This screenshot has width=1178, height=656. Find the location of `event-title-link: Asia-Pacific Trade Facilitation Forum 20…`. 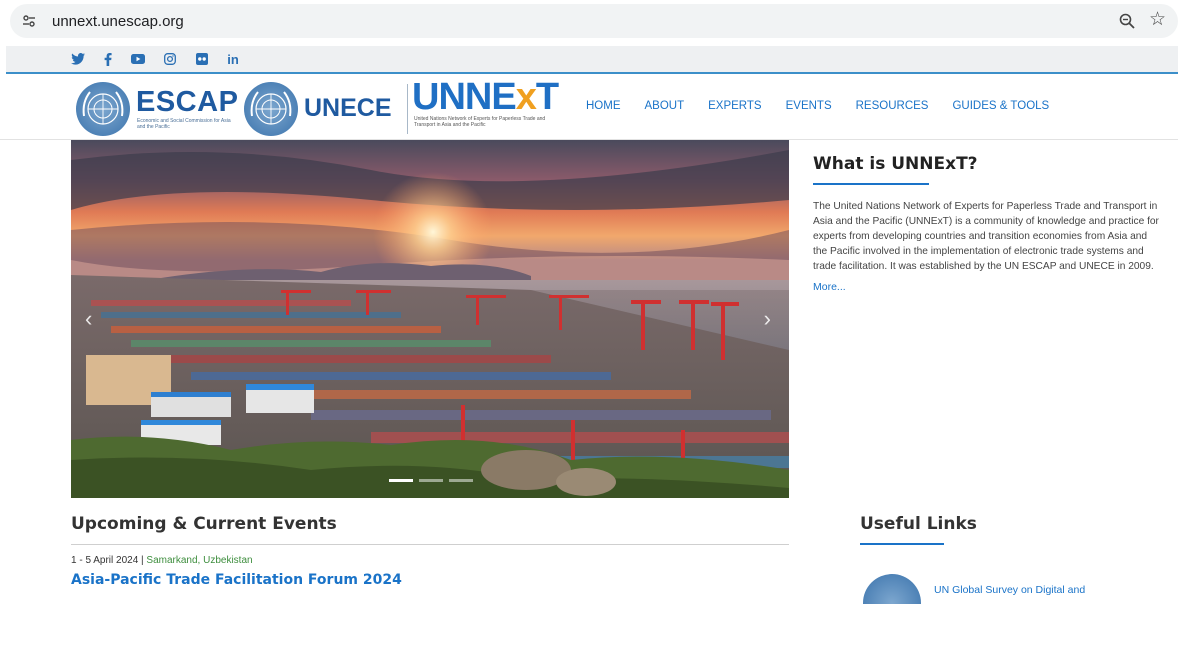

event-title-link: Asia-Pacific Trade Facilitation Forum 20… is located at coordinates (430, 580).